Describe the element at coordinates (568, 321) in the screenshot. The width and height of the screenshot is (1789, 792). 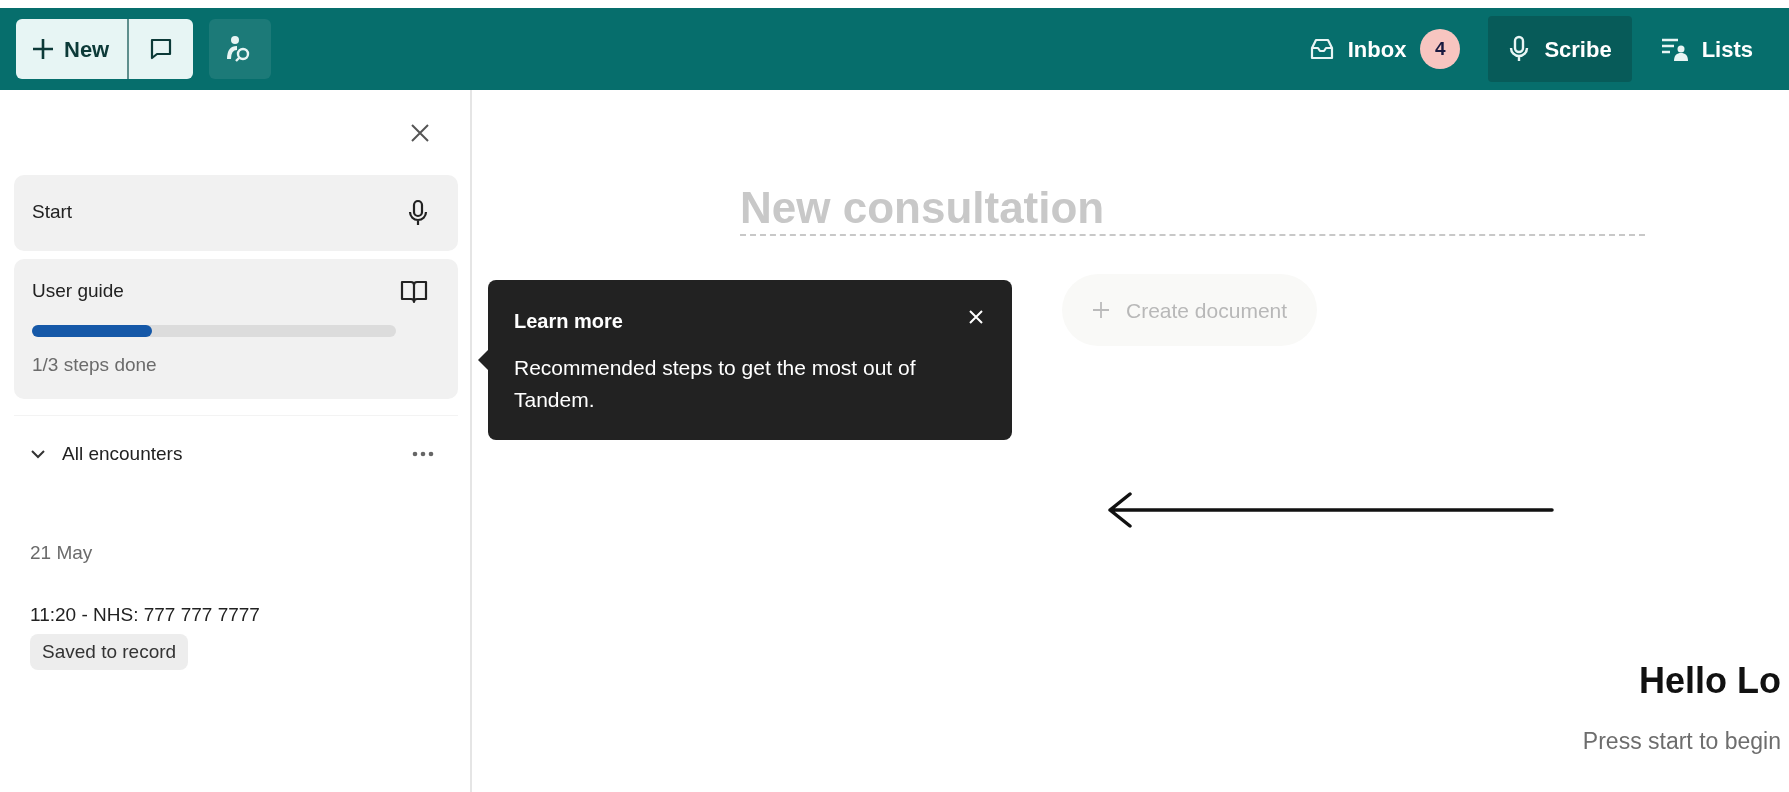
I see `tooltip-title: Learn more` at that location.